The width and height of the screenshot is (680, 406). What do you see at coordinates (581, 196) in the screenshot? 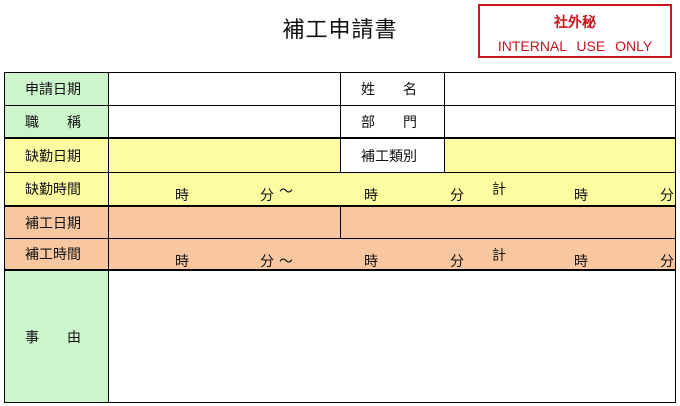
I see `absence-total-hour-unit: 時` at bounding box center [581, 196].